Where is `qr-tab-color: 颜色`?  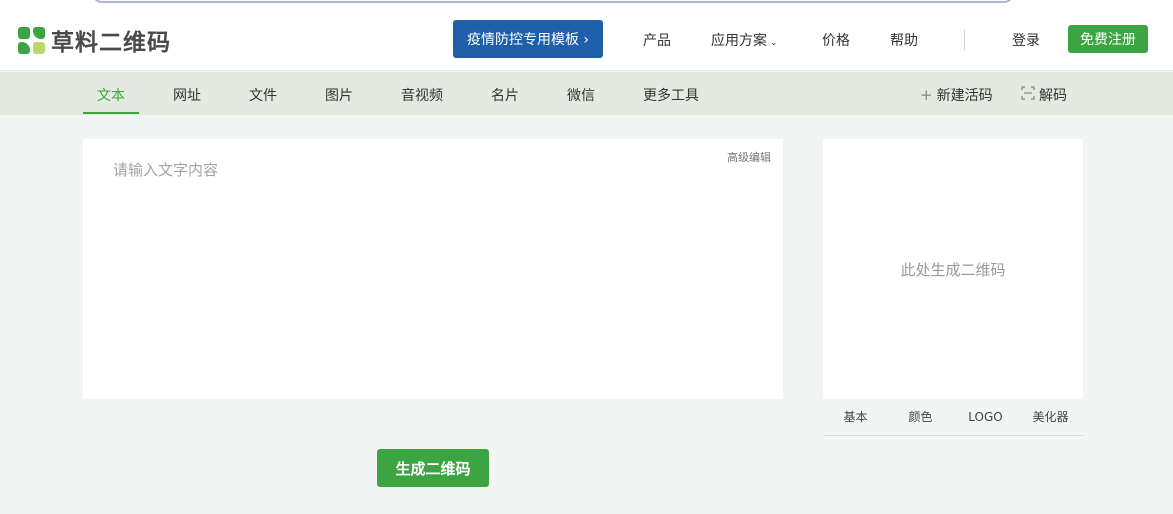
qr-tab-color: 颜色 is located at coordinates (920, 417).